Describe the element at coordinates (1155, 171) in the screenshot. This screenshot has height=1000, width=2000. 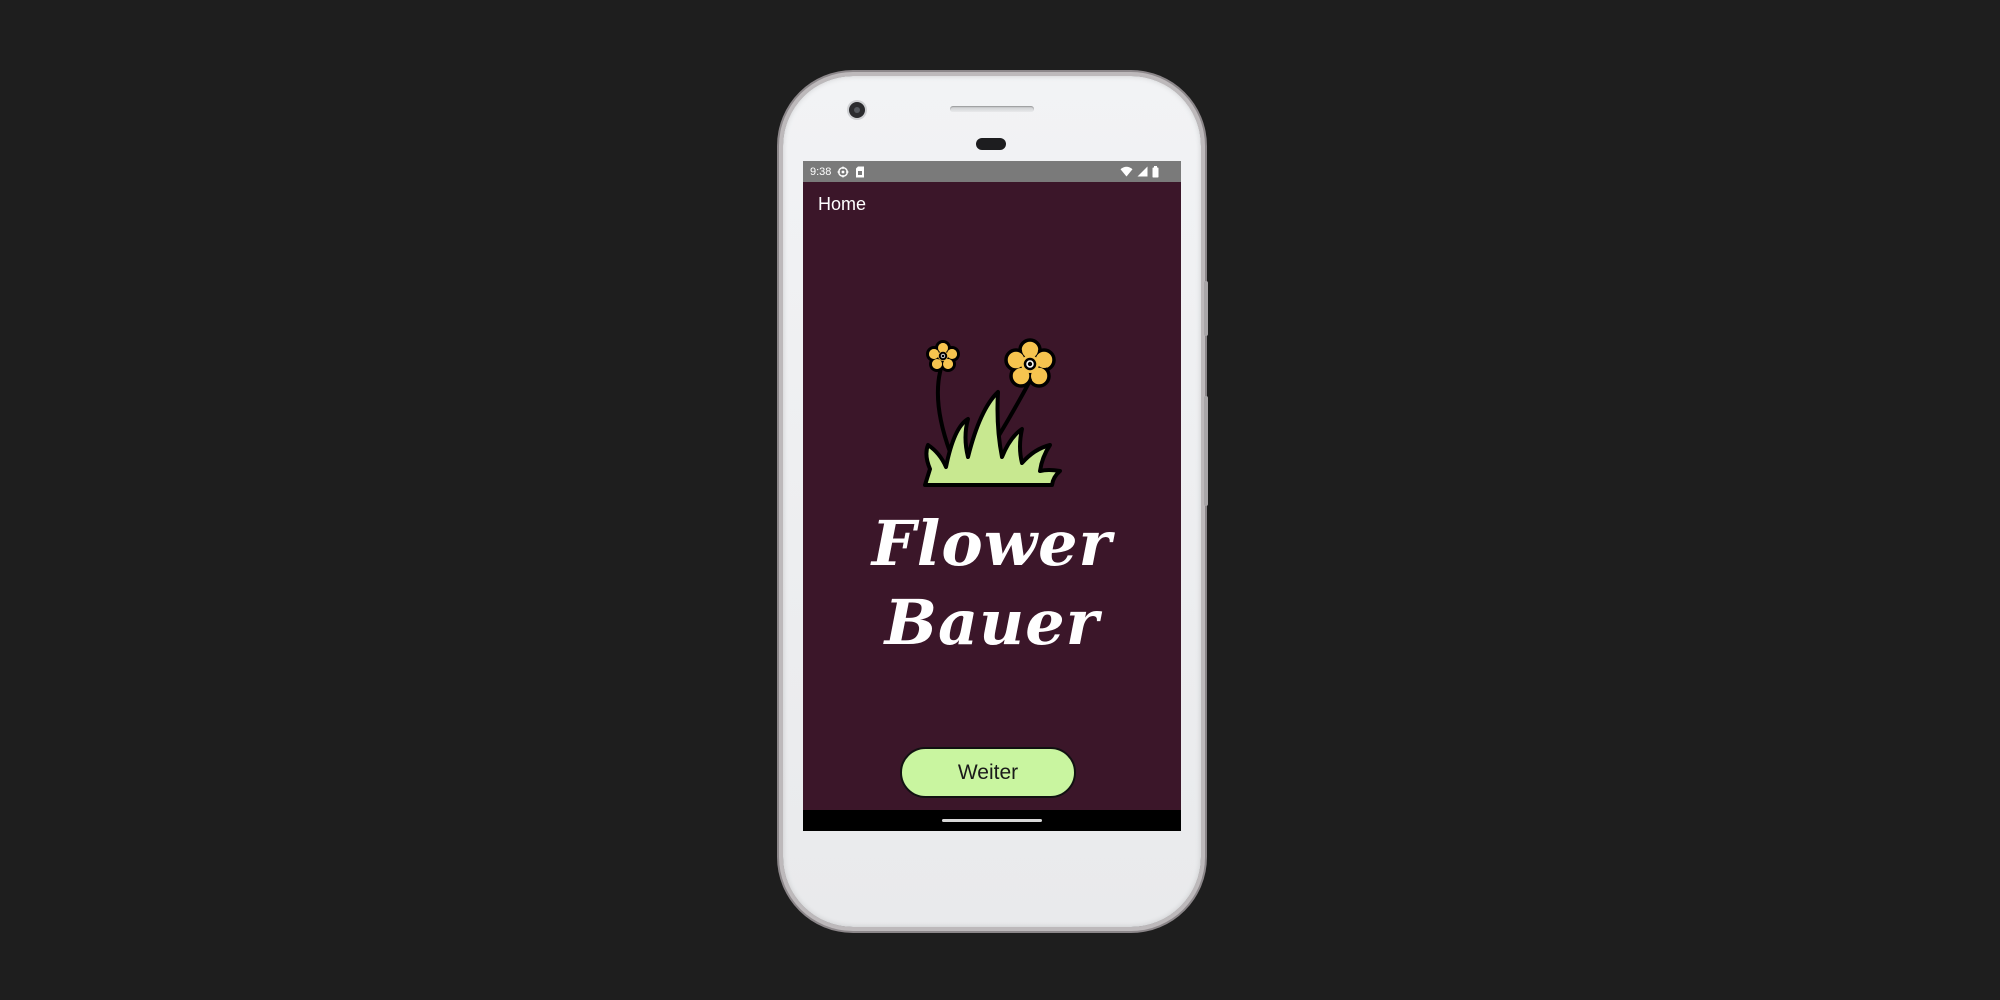
I see `battery-icon` at that location.